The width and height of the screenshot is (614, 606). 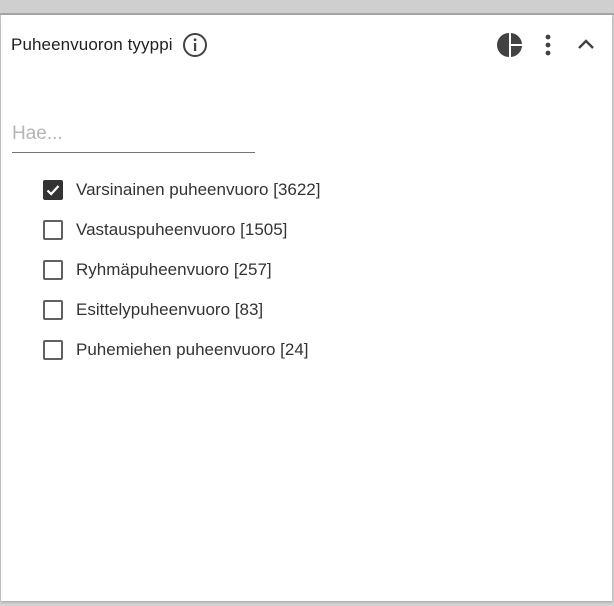 I want to click on option-label: Puhemiehen puheenvuoro [24], so click(x=192, y=349).